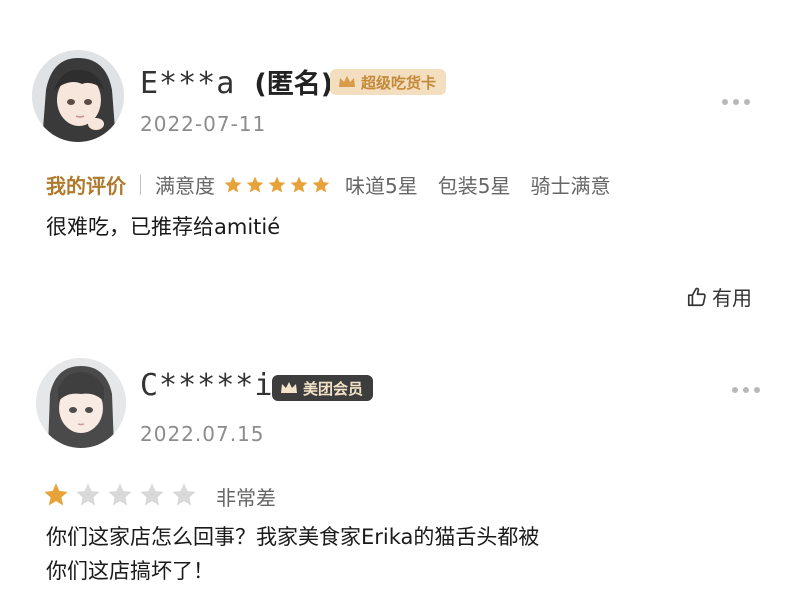 The height and width of the screenshot is (596, 800). Describe the element at coordinates (570, 186) in the screenshot. I see `rider-rating: 骑士满意` at that location.